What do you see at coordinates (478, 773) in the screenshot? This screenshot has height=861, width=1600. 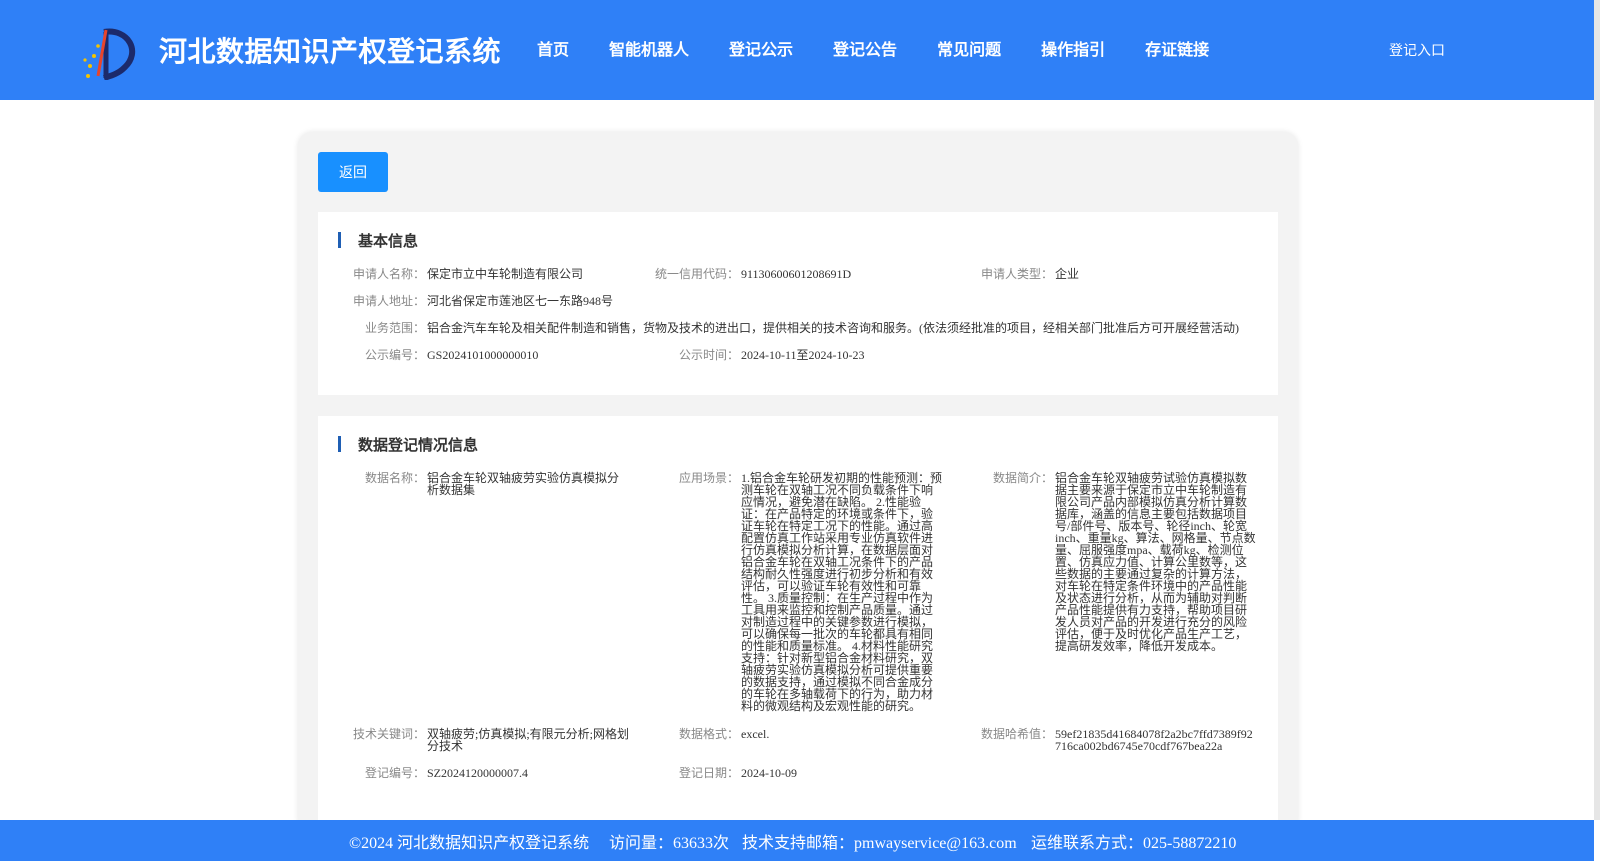 I see `registration-number-value: SZ2024120000007.4` at bounding box center [478, 773].